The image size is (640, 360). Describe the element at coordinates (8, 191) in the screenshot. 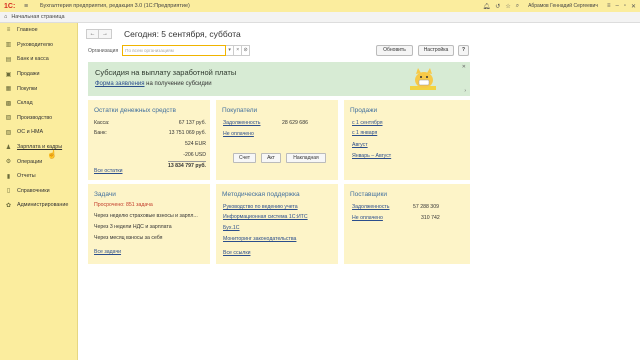

I see `book-icon: ▯` at that location.